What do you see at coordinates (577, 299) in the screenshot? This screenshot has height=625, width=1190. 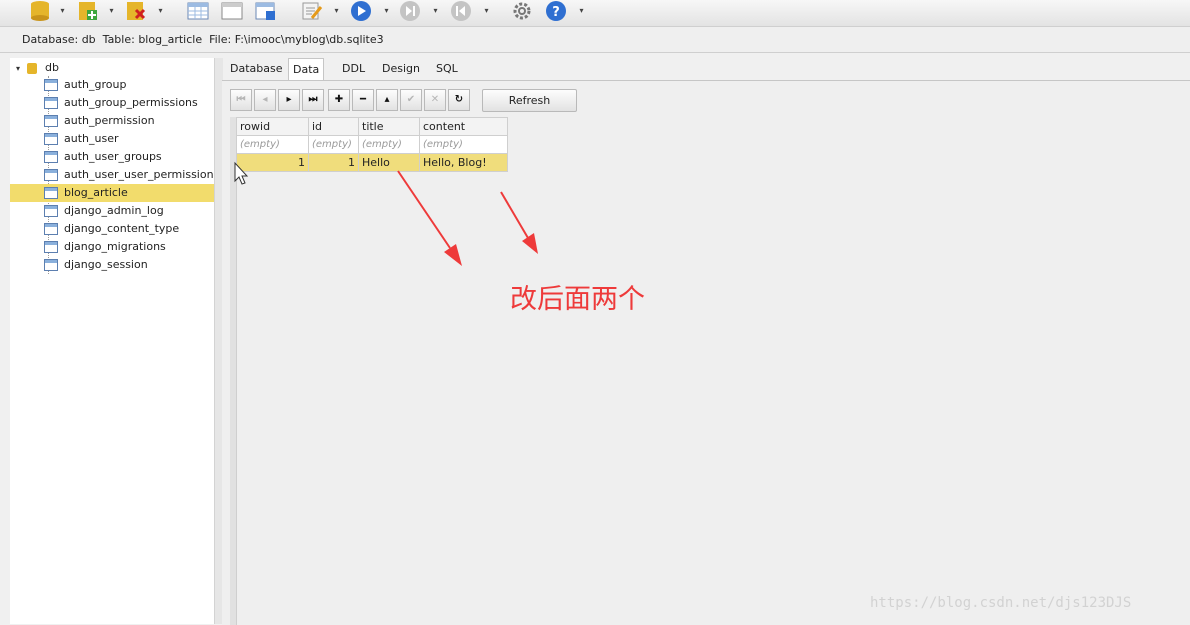 I see `annotation-text: 改后面两个` at bounding box center [577, 299].